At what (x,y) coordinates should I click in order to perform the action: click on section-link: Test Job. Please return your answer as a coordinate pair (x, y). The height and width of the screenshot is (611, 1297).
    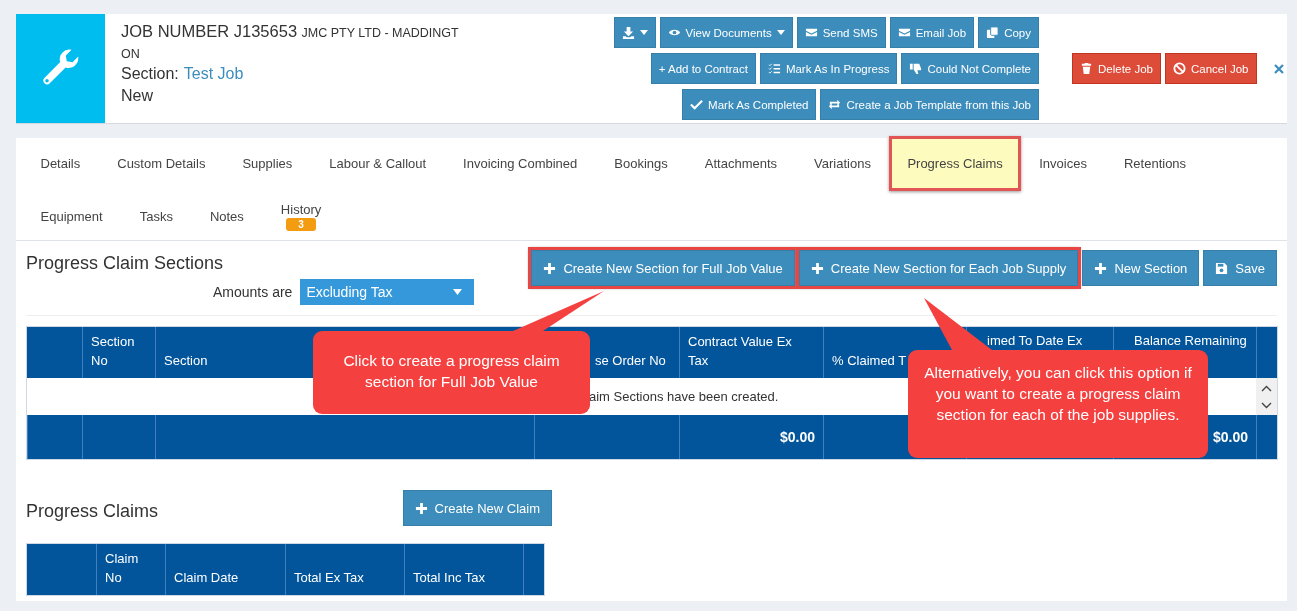
    Looking at the image, I should click on (213, 74).